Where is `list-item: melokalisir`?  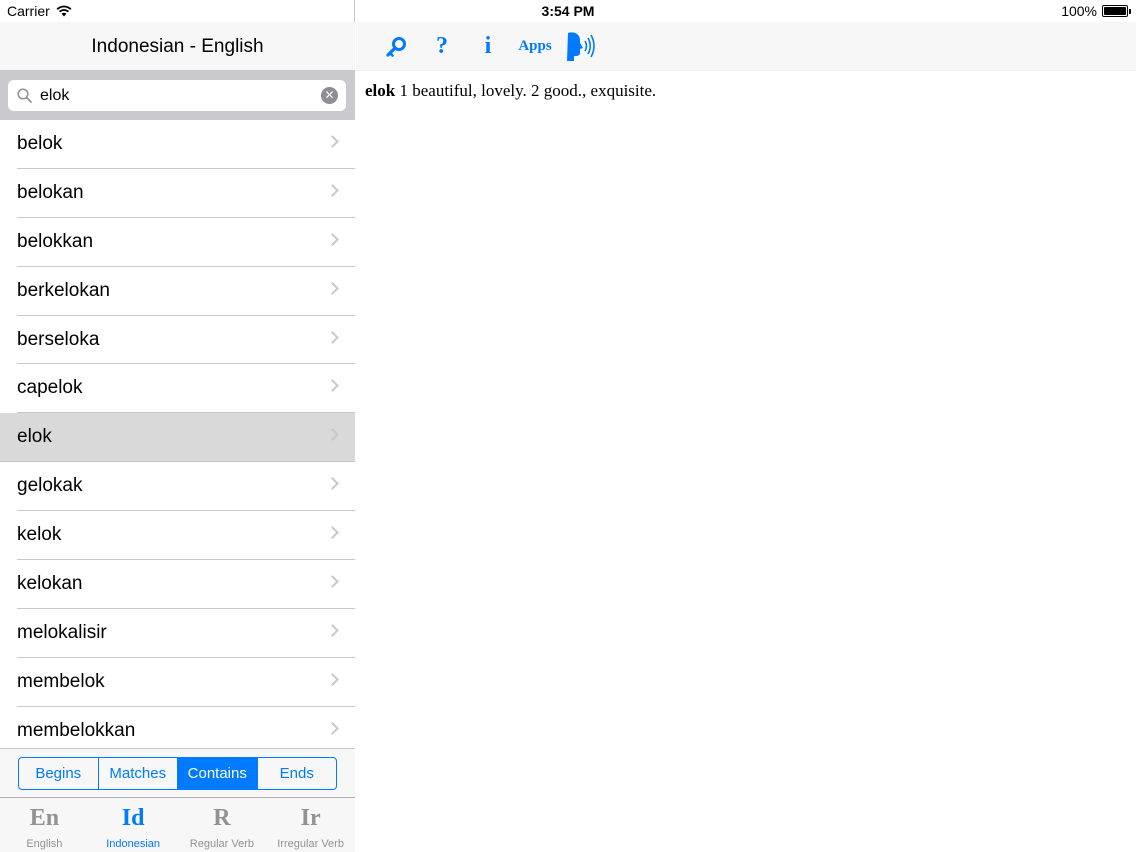
list-item: melokalisir is located at coordinates (177, 633).